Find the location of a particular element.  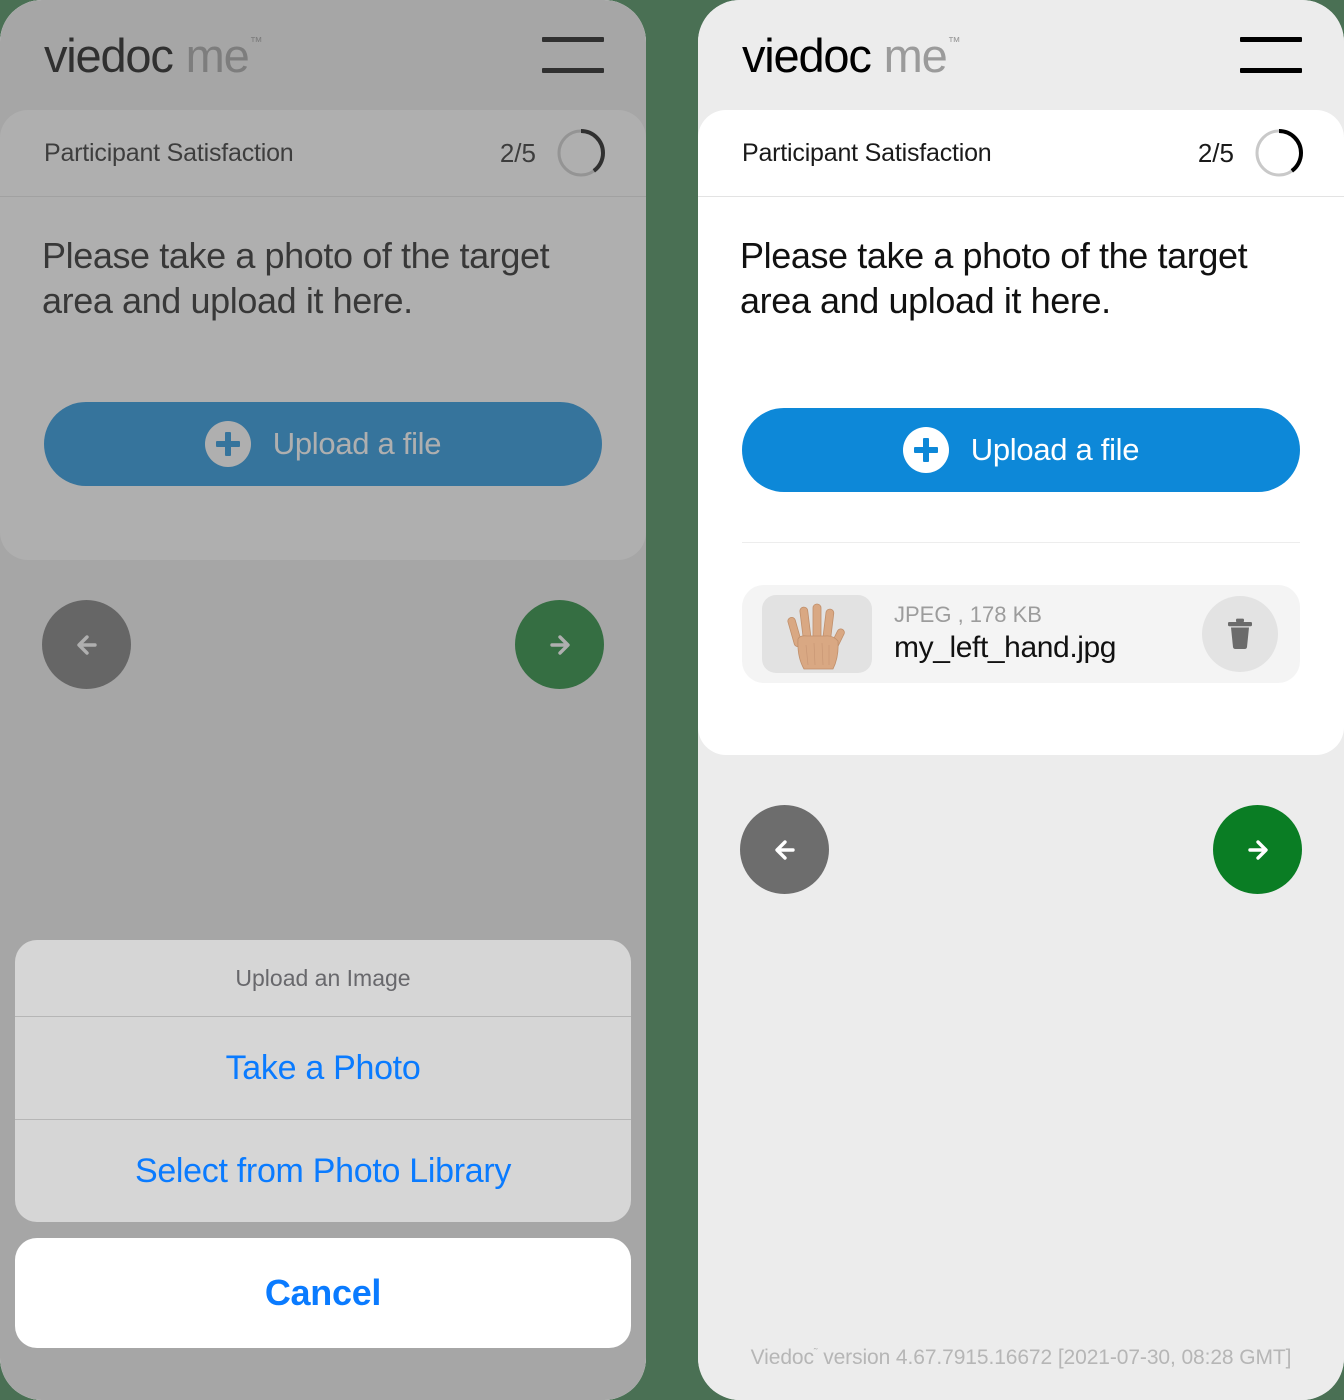

file-thumbnail is located at coordinates (817, 633).